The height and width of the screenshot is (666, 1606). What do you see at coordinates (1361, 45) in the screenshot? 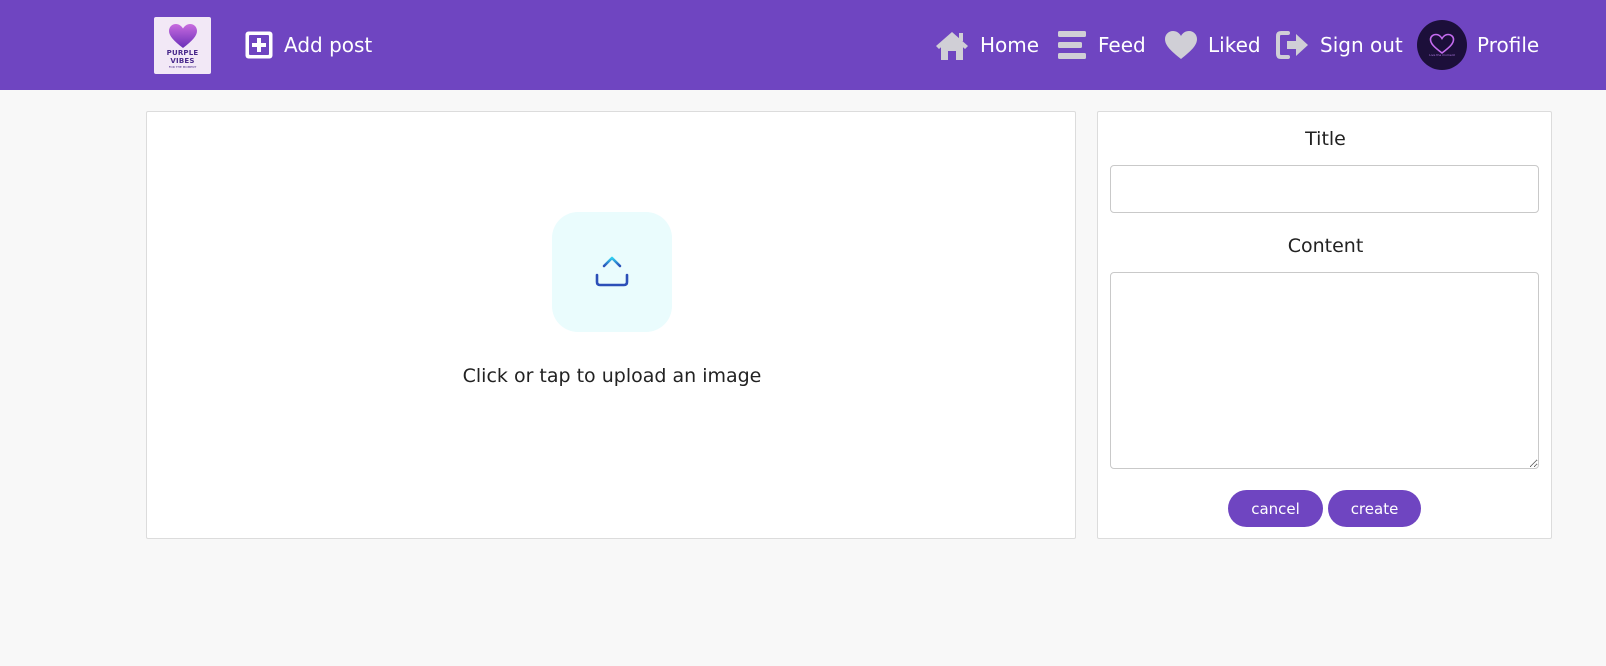
I see `sign-out-label: Sign out` at bounding box center [1361, 45].